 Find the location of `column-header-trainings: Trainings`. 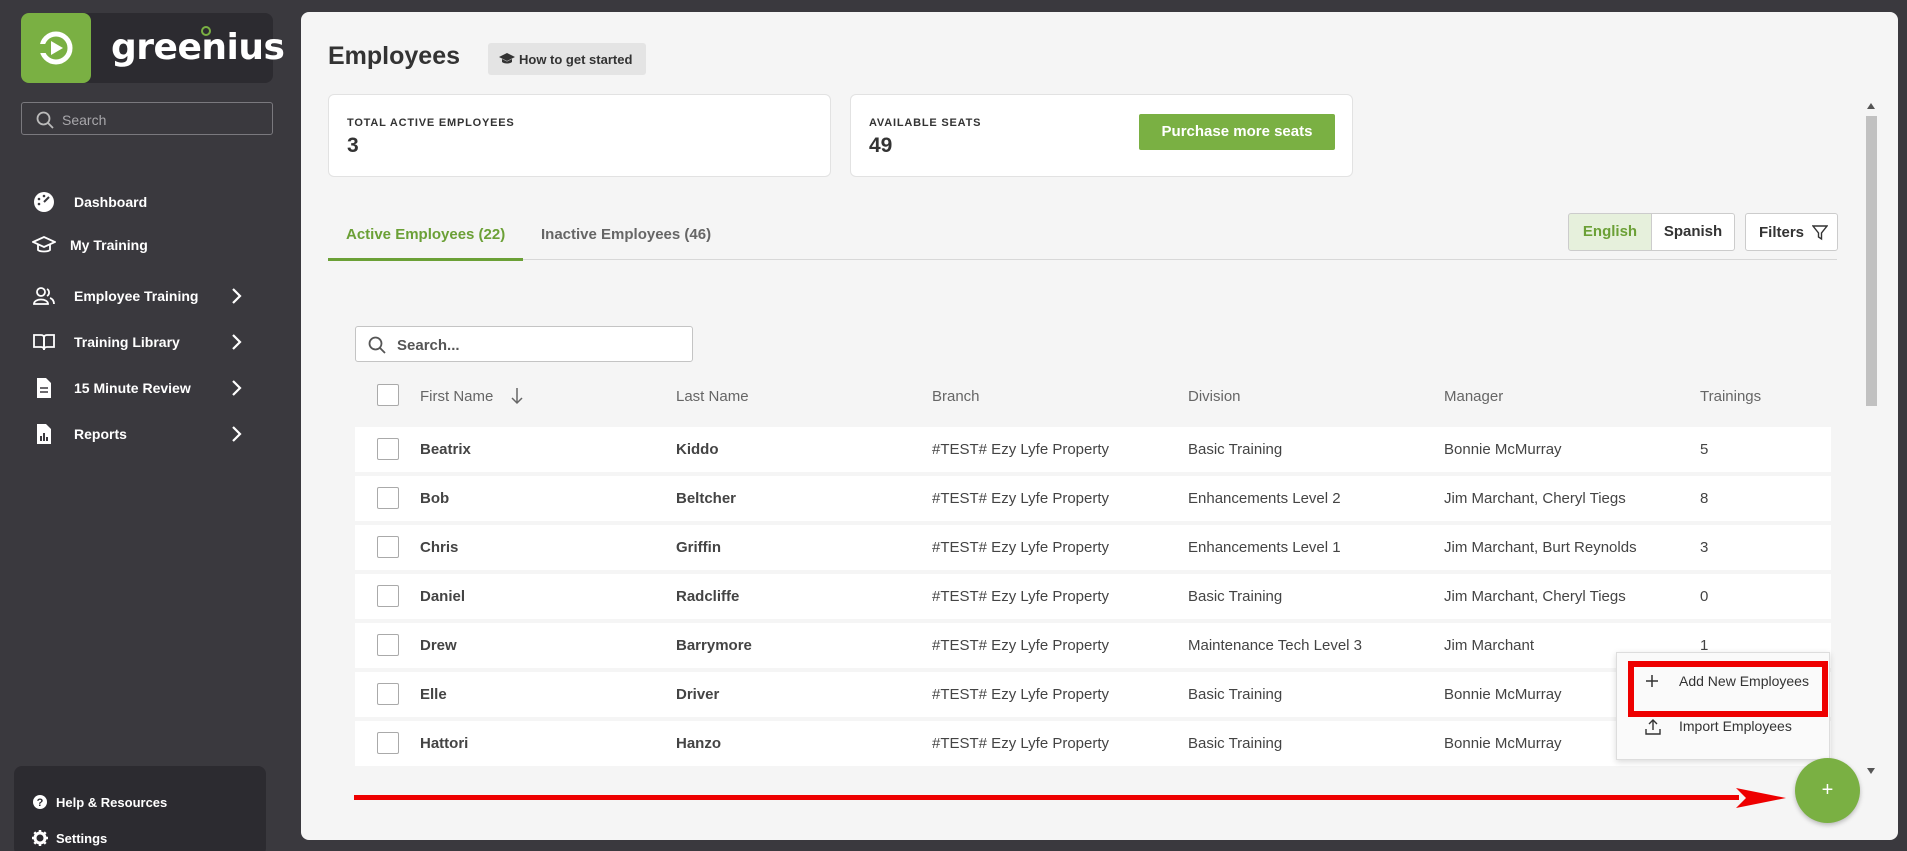

column-header-trainings: Trainings is located at coordinates (1730, 396).